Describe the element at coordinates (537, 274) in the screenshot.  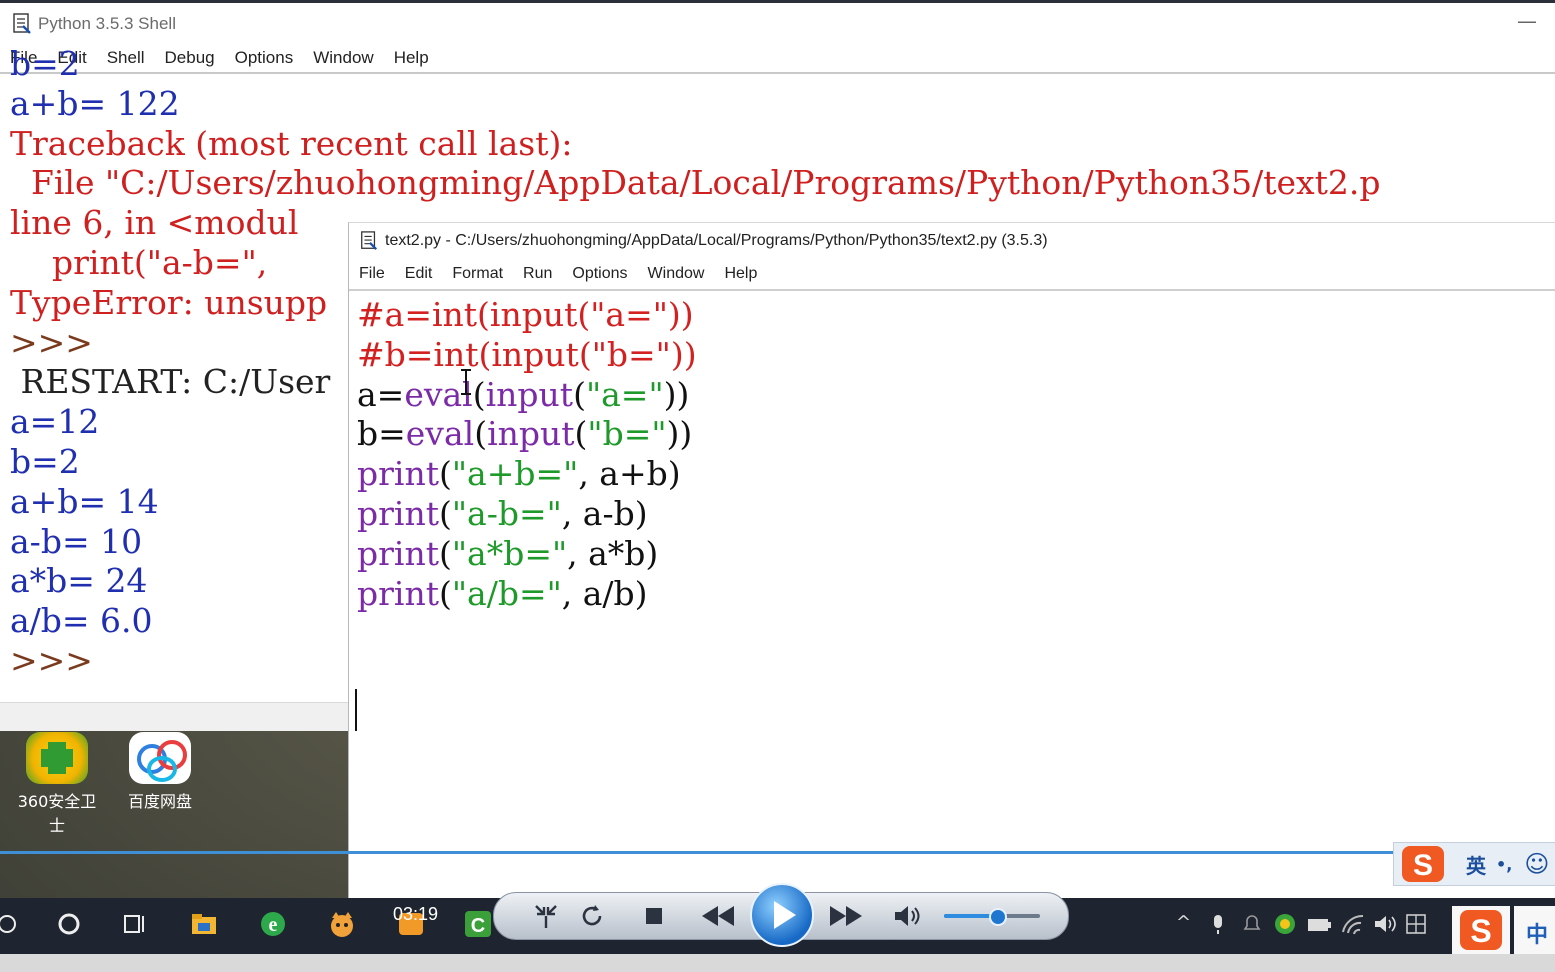
I see `editor-menu-run: Run` at that location.